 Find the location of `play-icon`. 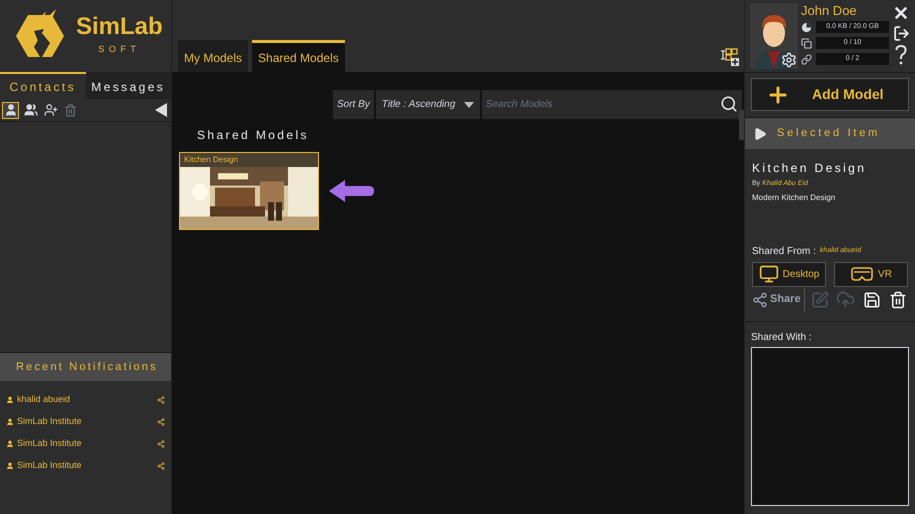

play-icon is located at coordinates (760, 133).